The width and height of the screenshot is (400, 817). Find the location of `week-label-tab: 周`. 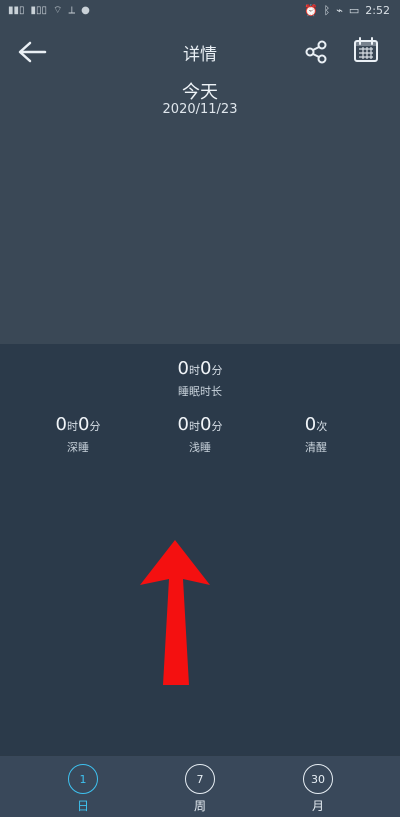

week-label-tab: 周 is located at coordinates (199, 806).